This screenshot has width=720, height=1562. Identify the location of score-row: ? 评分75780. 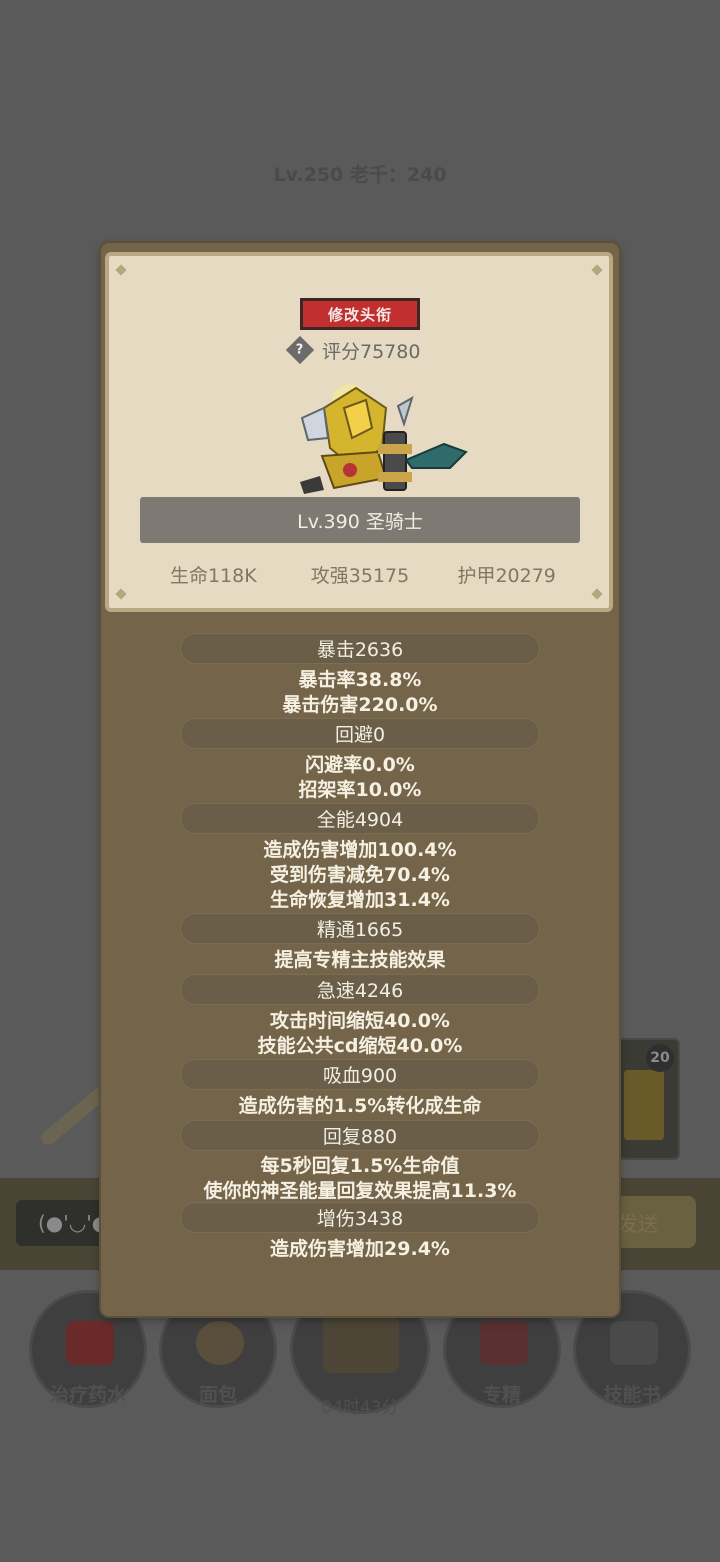
(353, 350).